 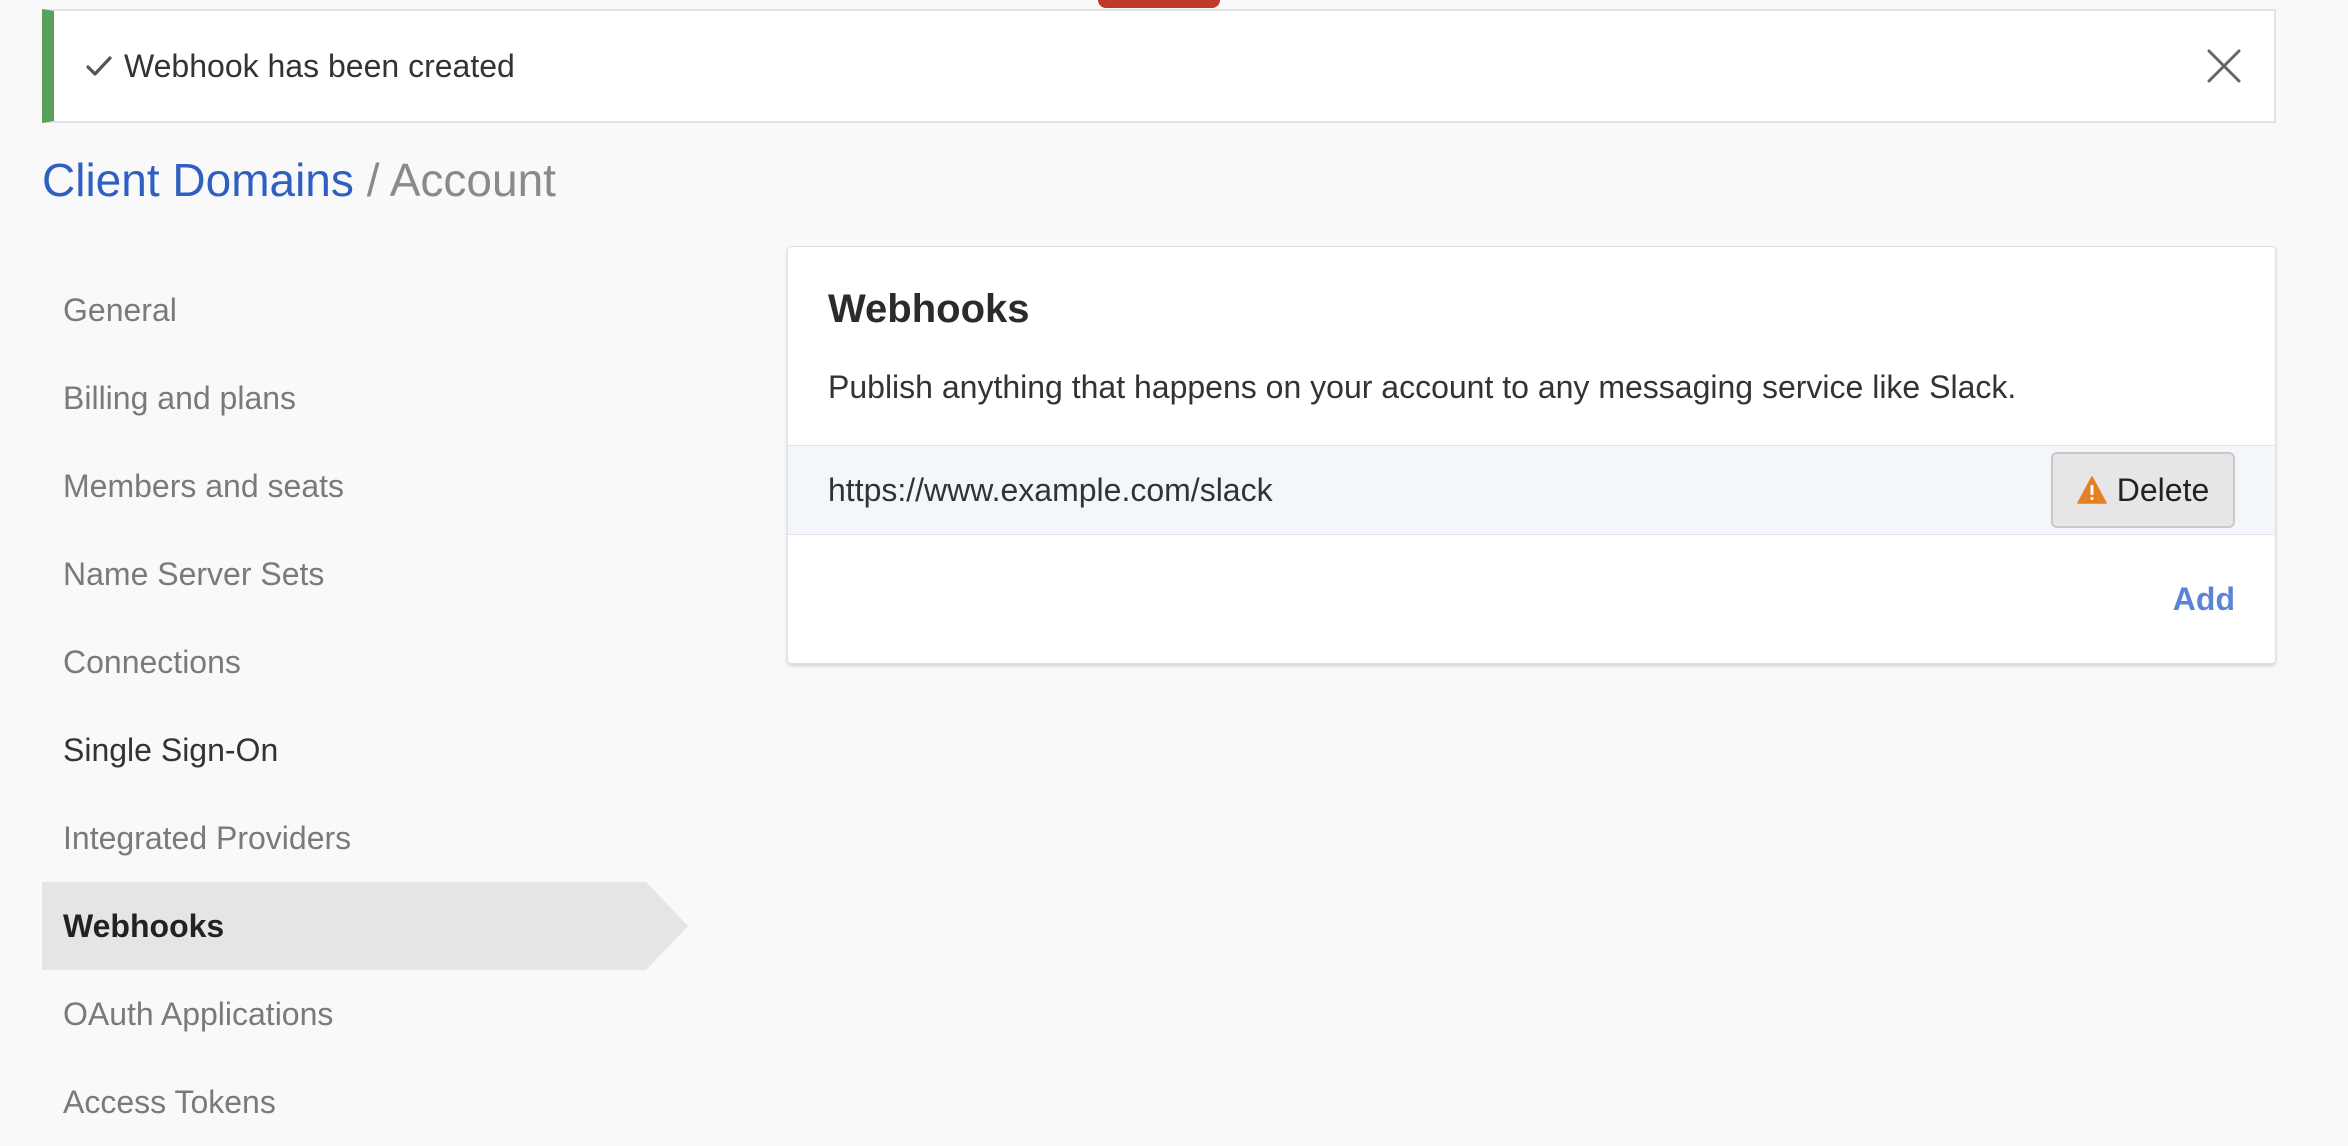 I want to click on add-webhook-link: Add, so click(x=2204, y=599).